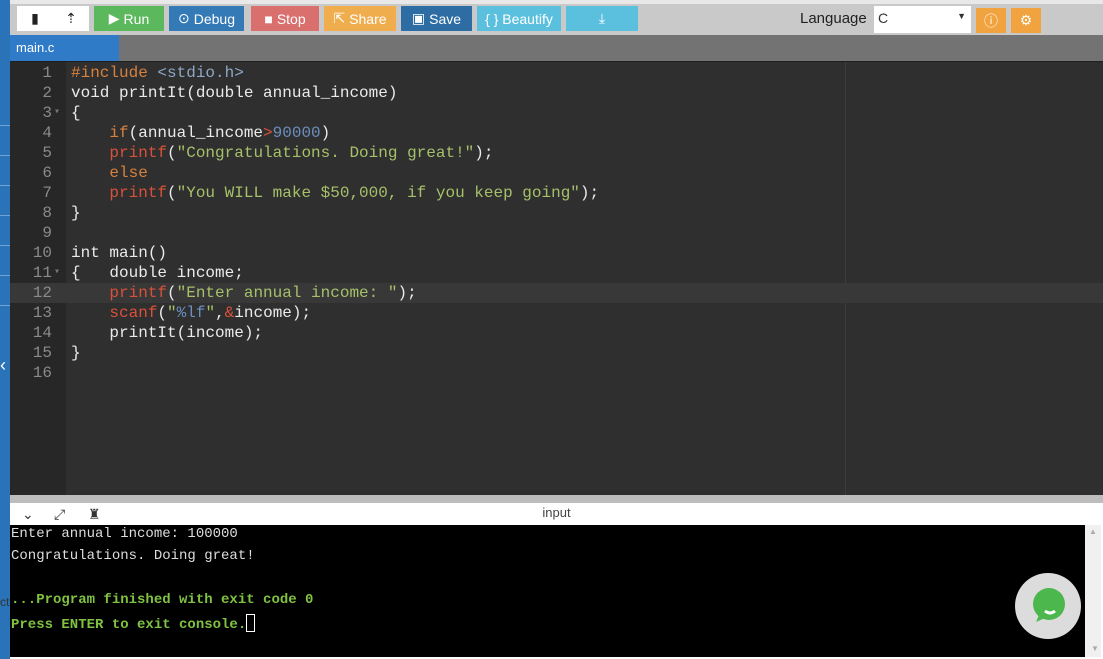 This screenshot has width=1103, height=659. What do you see at coordinates (162, 600) in the screenshot?
I see `console-line: ...Program finished with exit code 0` at bounding box center [162, 600].